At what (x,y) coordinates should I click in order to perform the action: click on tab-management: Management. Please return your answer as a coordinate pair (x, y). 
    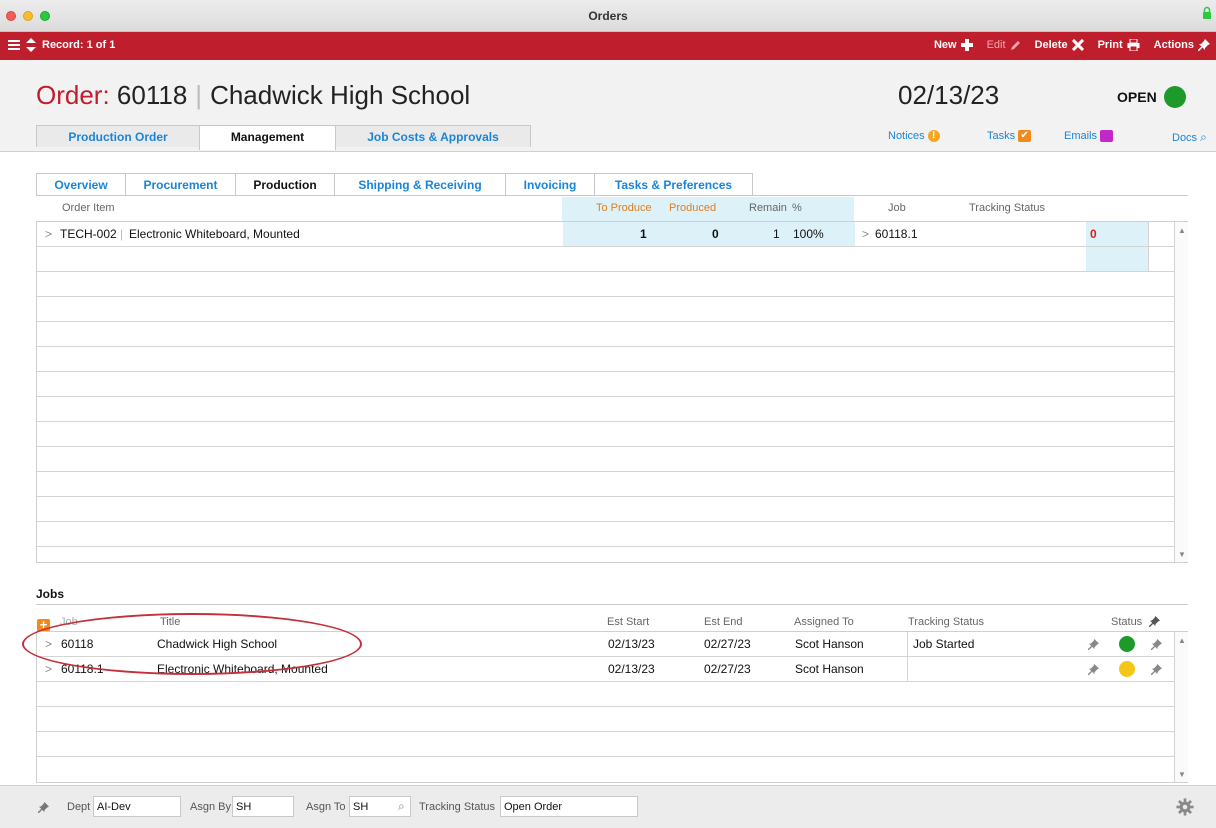
    Looking at the image, I should click on (267, 137).